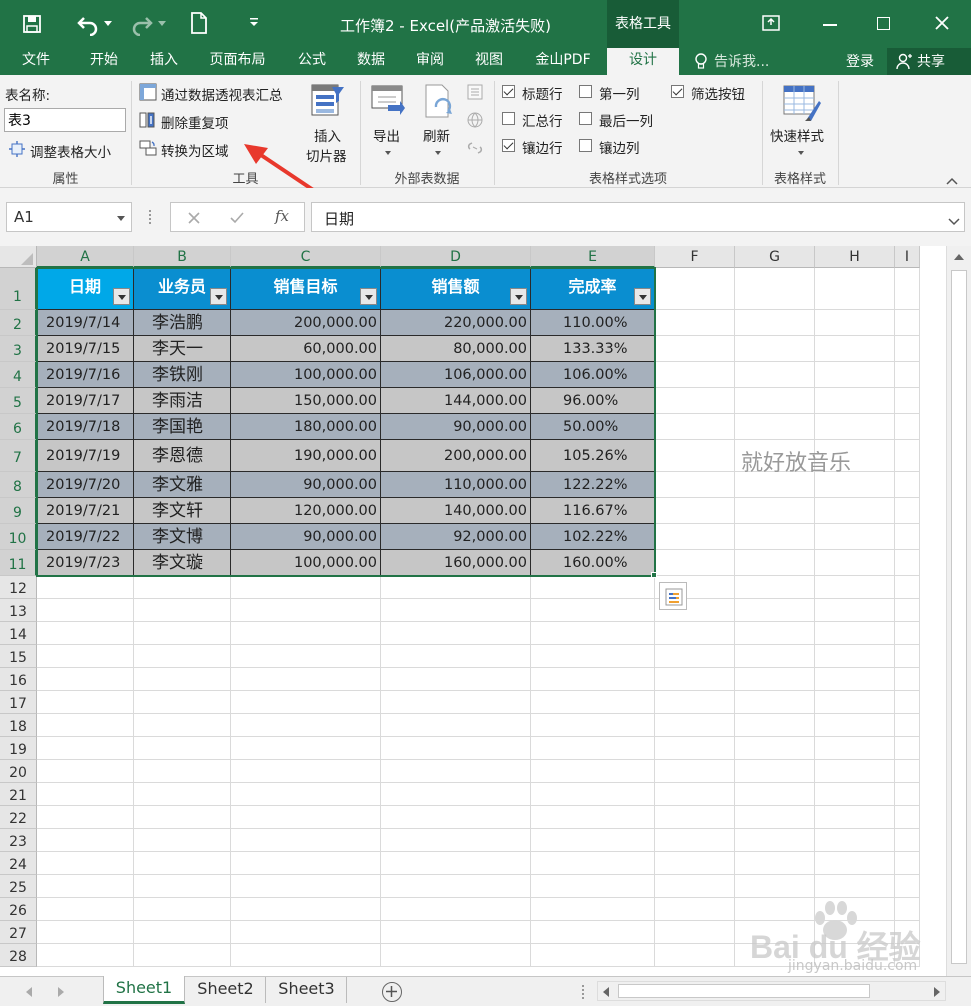  What do you see at coordinates (959, 257) in the screenshot?
I see `scroll-up-icon` at bounding box center [959, 257].